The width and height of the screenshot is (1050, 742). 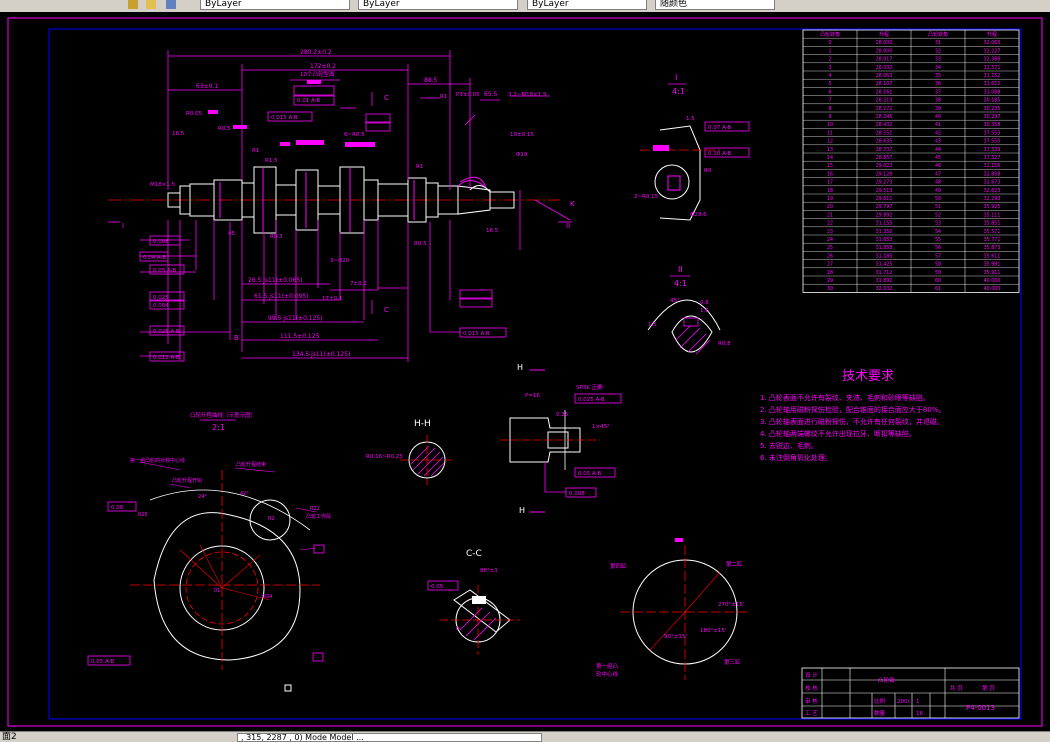 What do you see at coordinates (123, 226) in the screenshot?
I see `svg-text: I` at bounding box center [123, 226].